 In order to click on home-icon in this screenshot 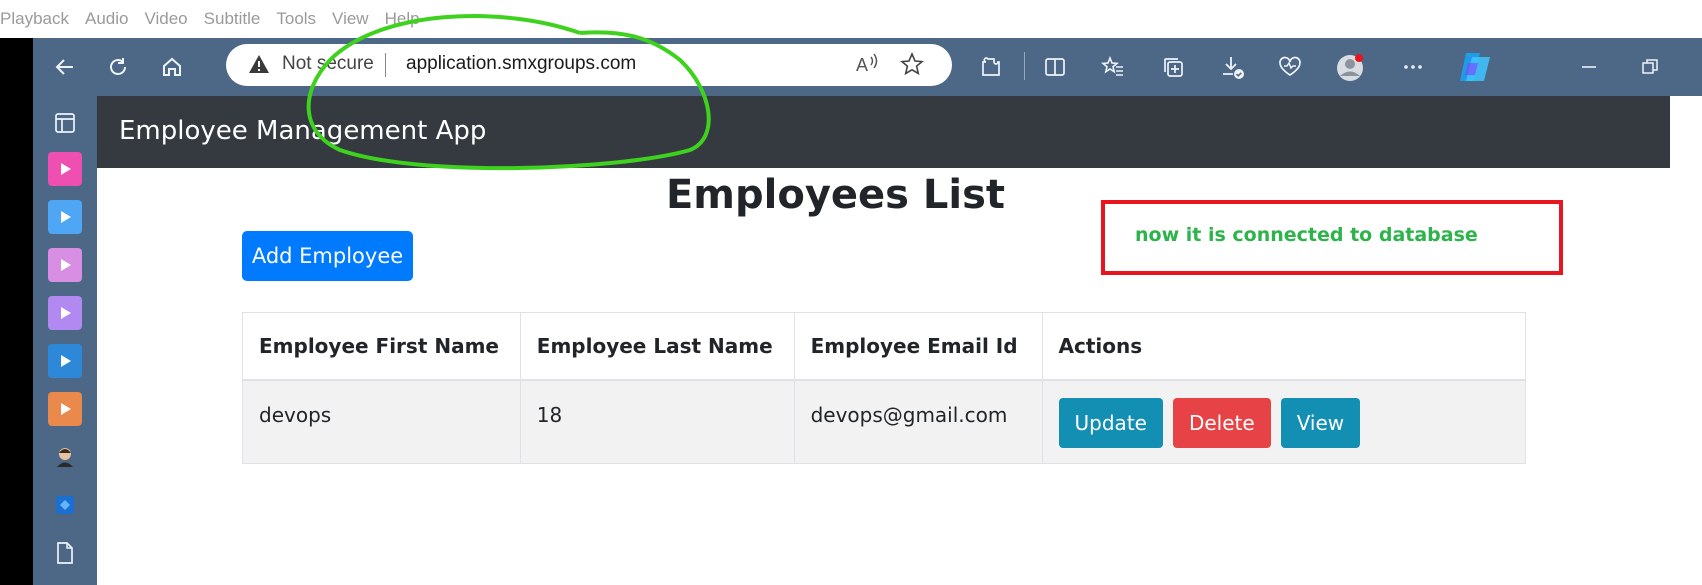, I will do `click(172, 67)`.